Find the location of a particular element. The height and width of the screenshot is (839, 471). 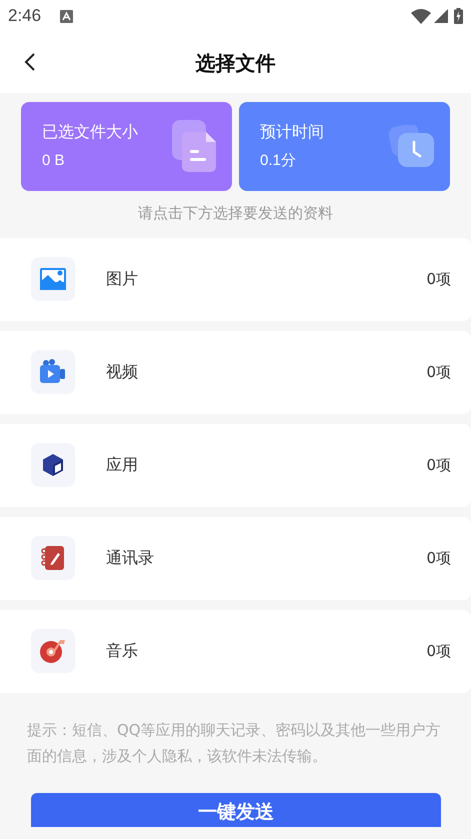

card-label: 预计时间 is located at coordinates (292, 132).